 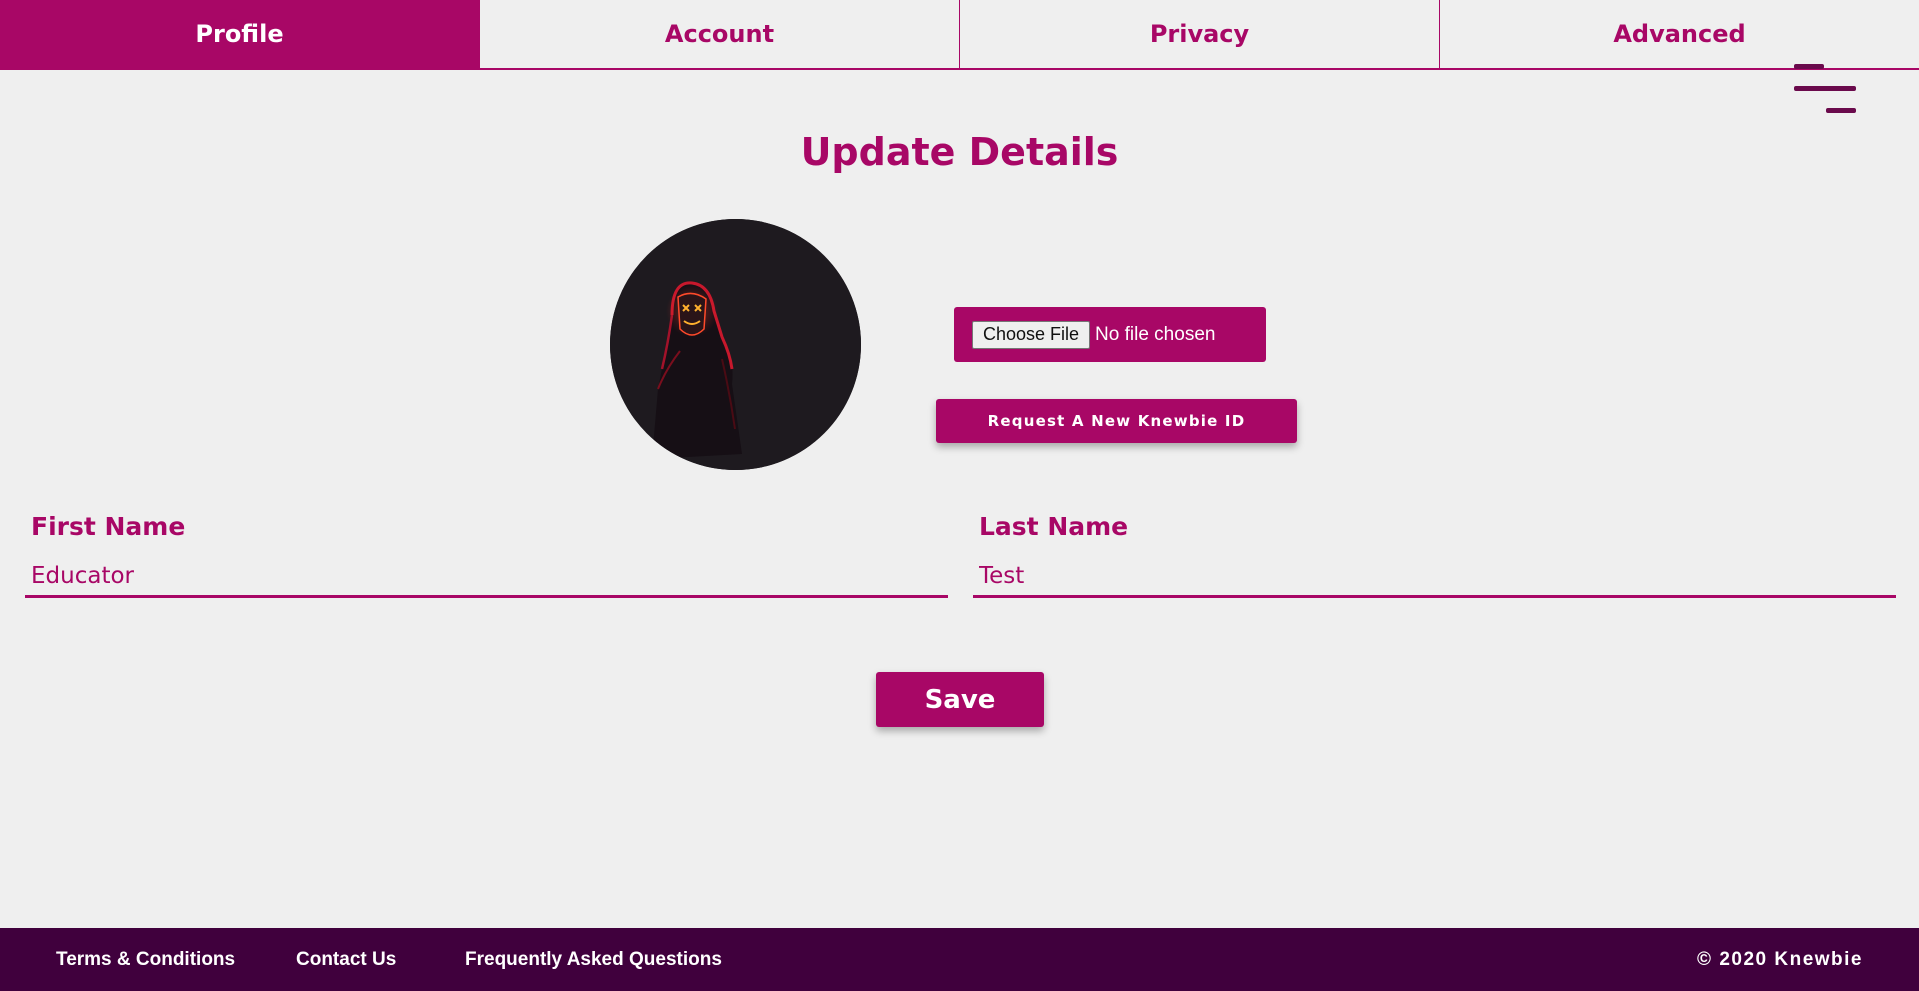 I want to click on choose-file-button: Choose File, so click(x=1031, y=334).